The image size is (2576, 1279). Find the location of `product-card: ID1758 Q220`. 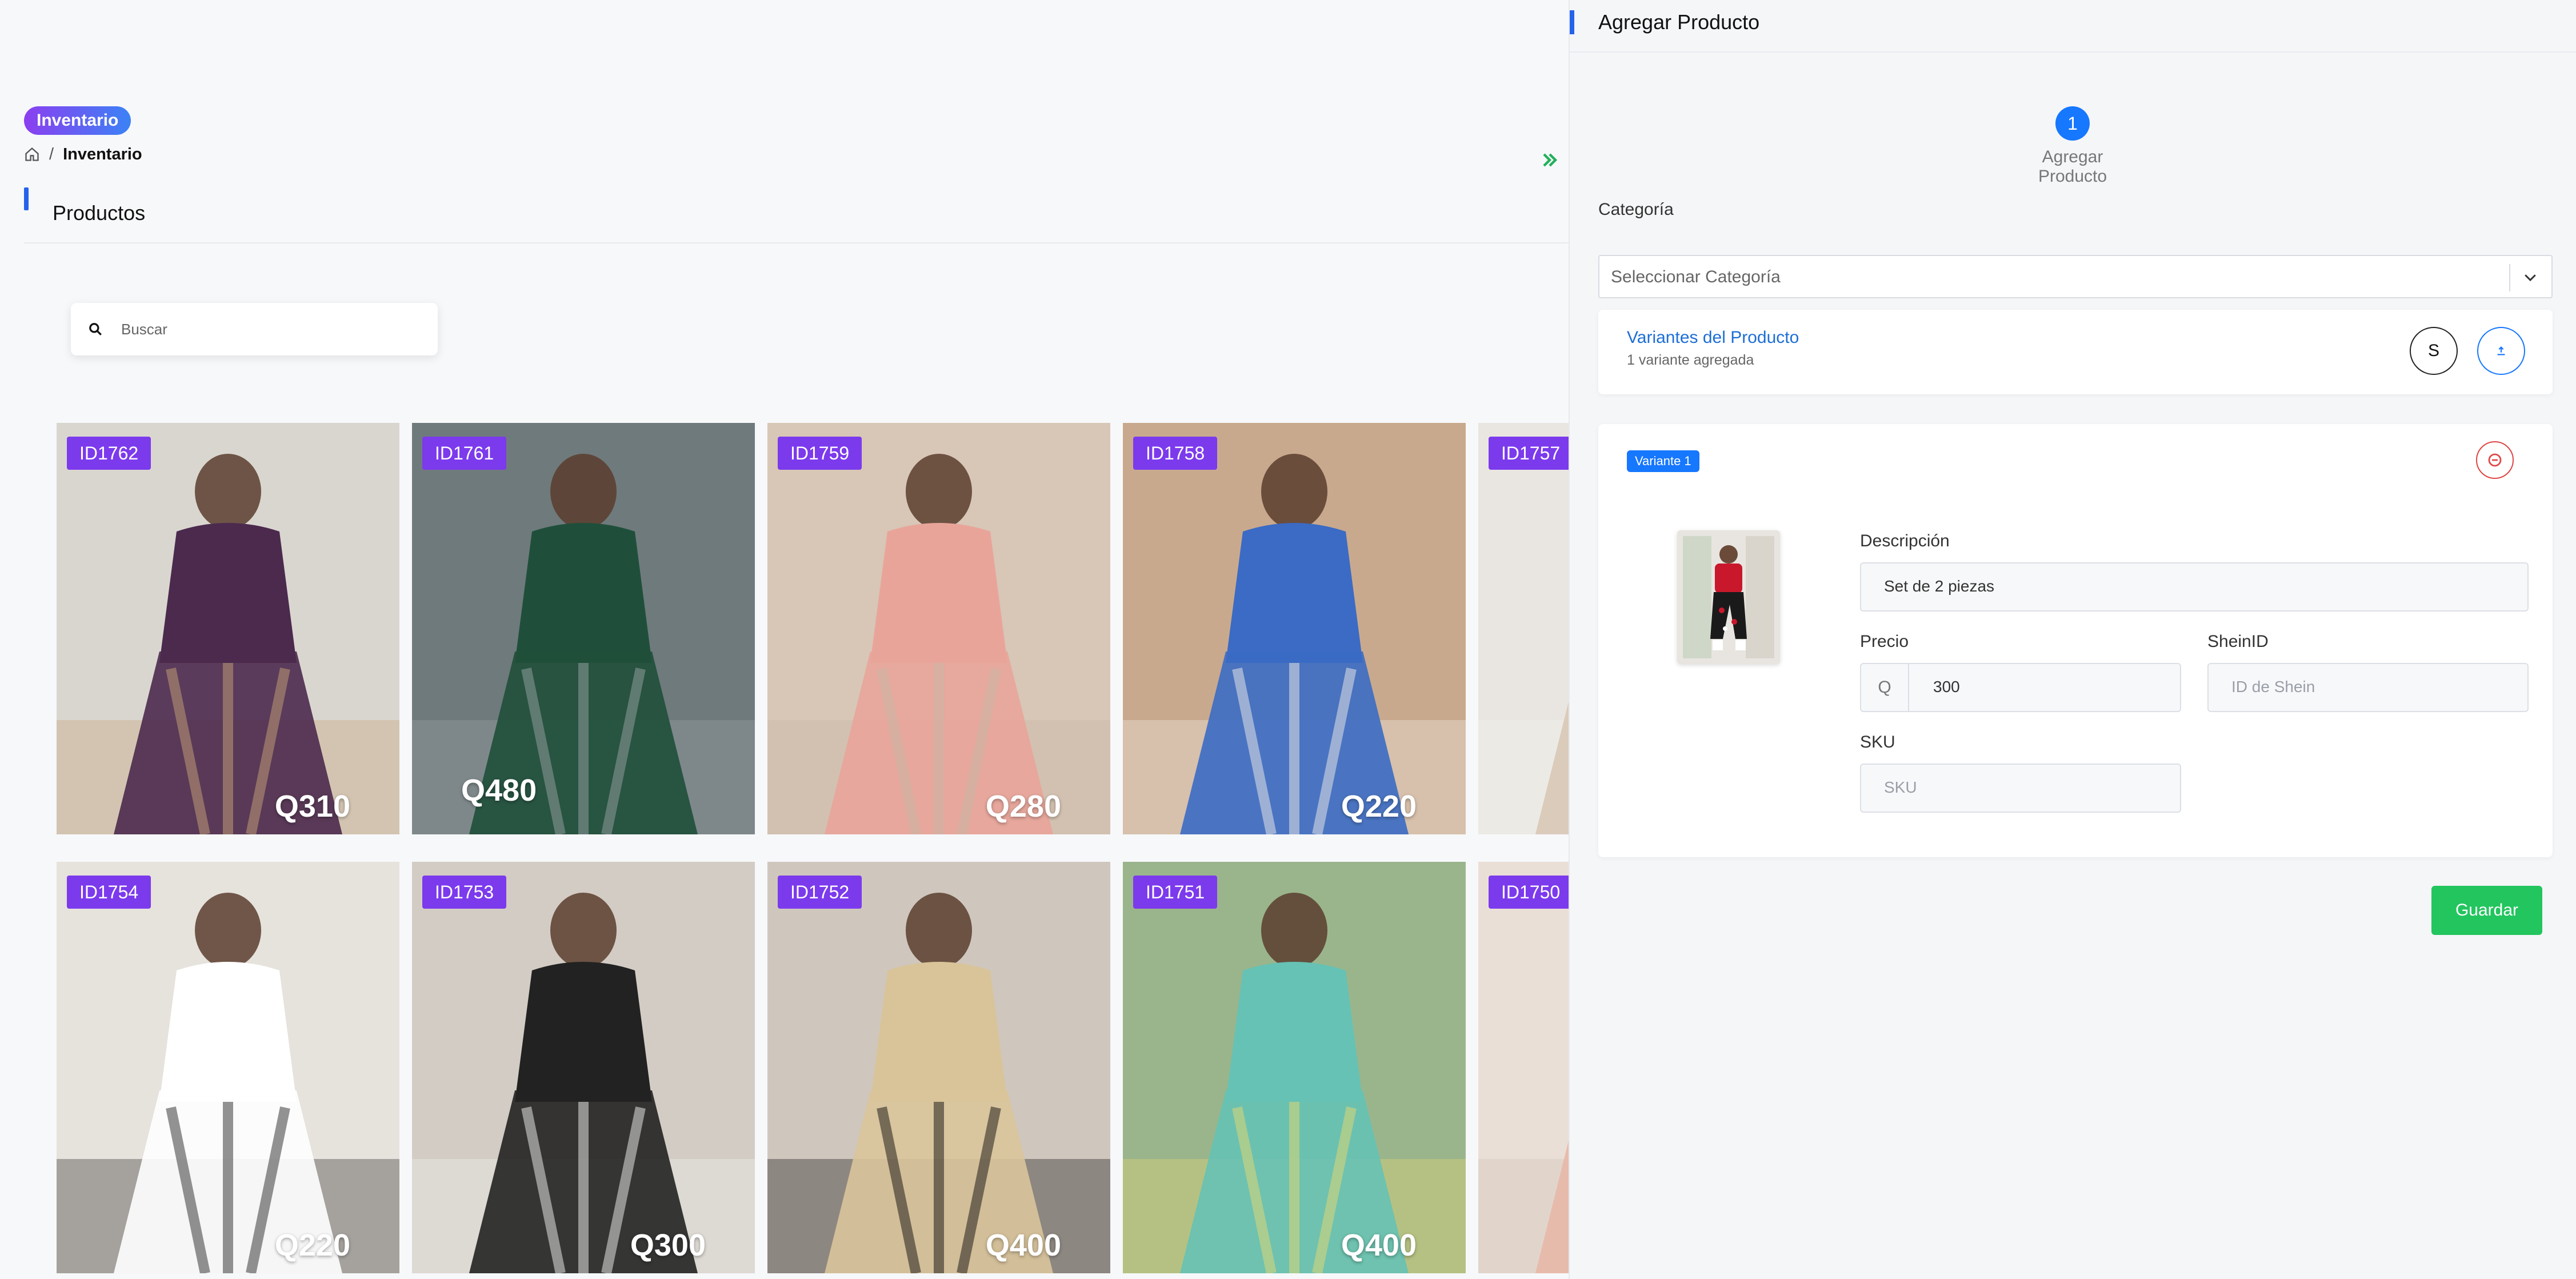

product-card: ID1758 Q220 is located at coordinates (1294, 628).